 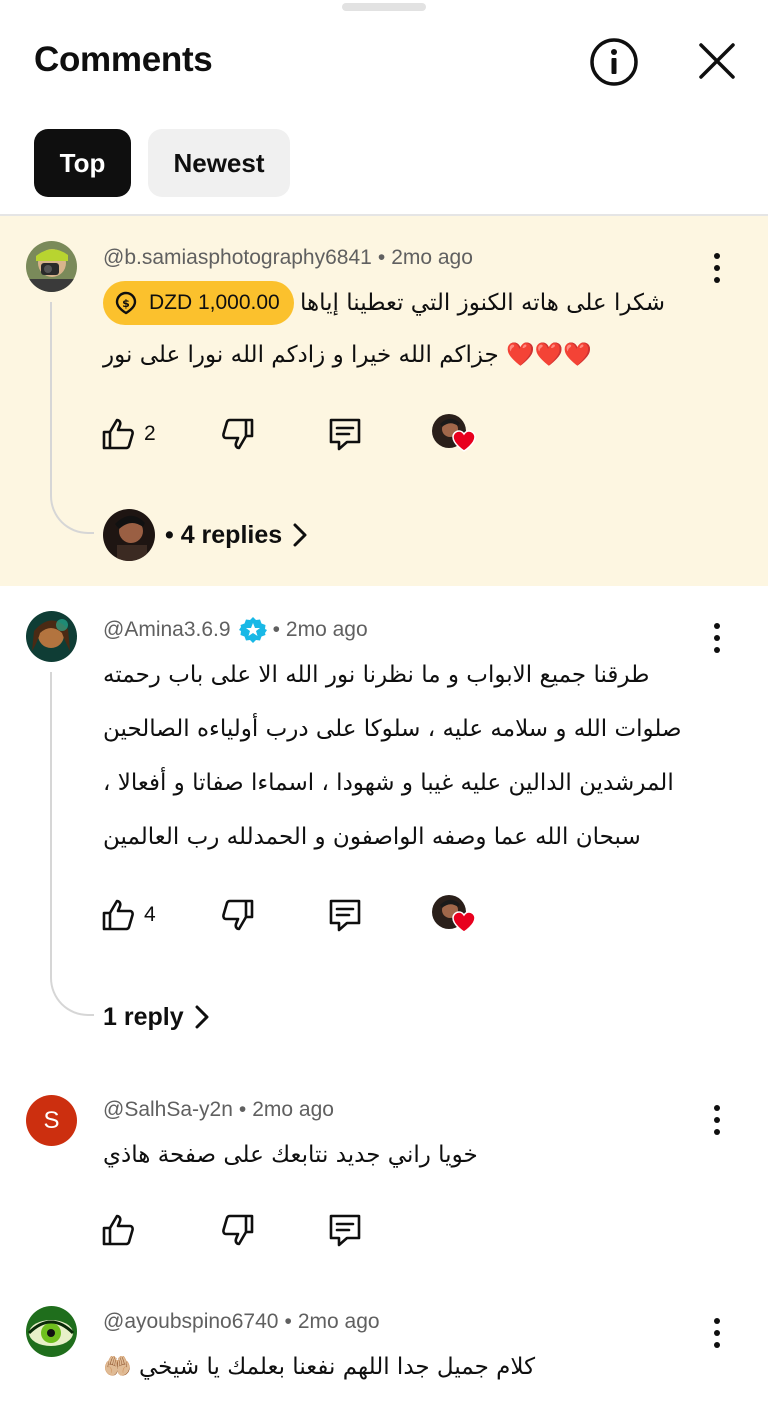 I want to click on comment-meta: @Amina3.6.9 • 2mo ago, so click(x=235, y=630).